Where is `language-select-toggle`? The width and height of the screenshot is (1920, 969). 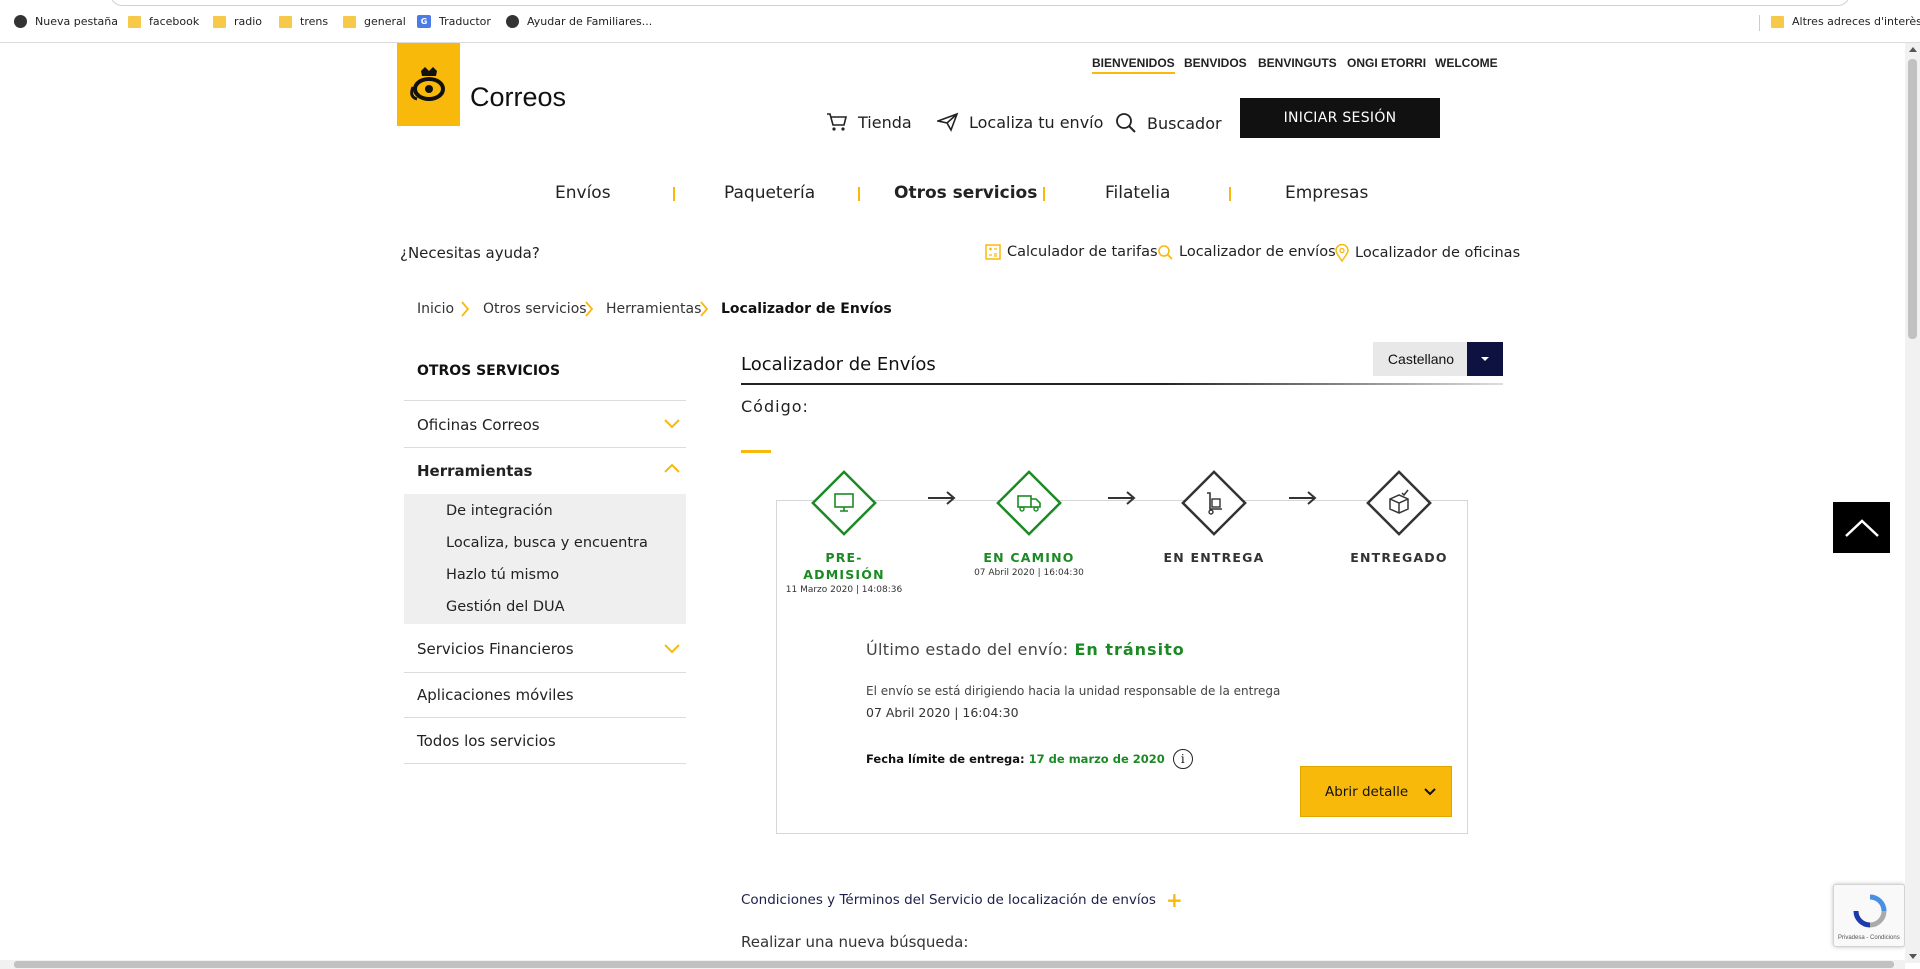 language-select-toggle is located at coordinates (1485, 359).